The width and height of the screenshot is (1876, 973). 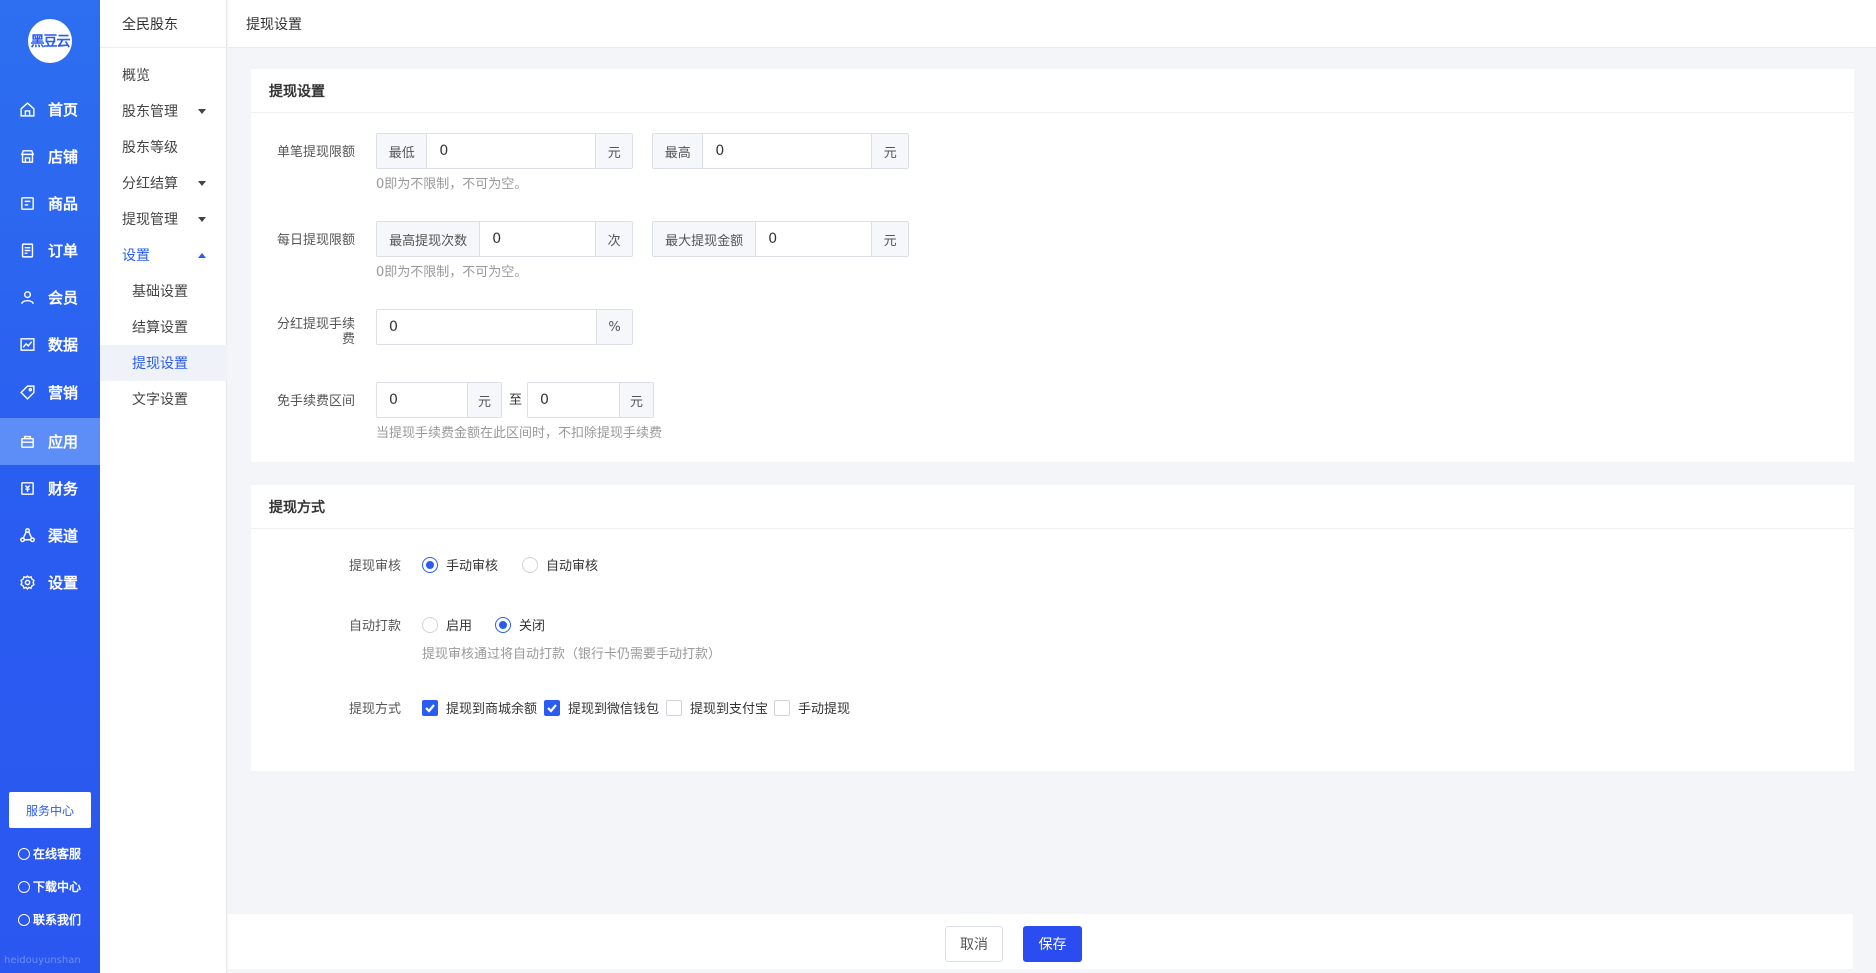 I want to click on checkbox-manual: 手动提现, so click(x=812, y=707).